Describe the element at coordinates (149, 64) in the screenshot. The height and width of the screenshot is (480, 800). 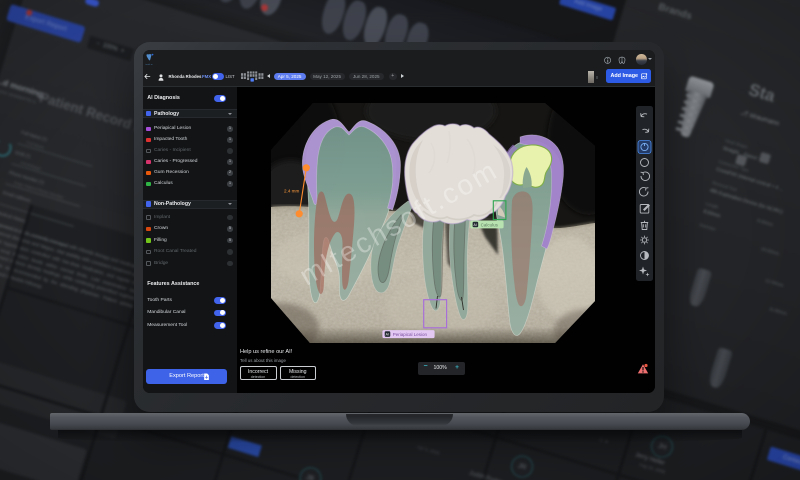
I see `svg-text: tooth.ai` at that location.